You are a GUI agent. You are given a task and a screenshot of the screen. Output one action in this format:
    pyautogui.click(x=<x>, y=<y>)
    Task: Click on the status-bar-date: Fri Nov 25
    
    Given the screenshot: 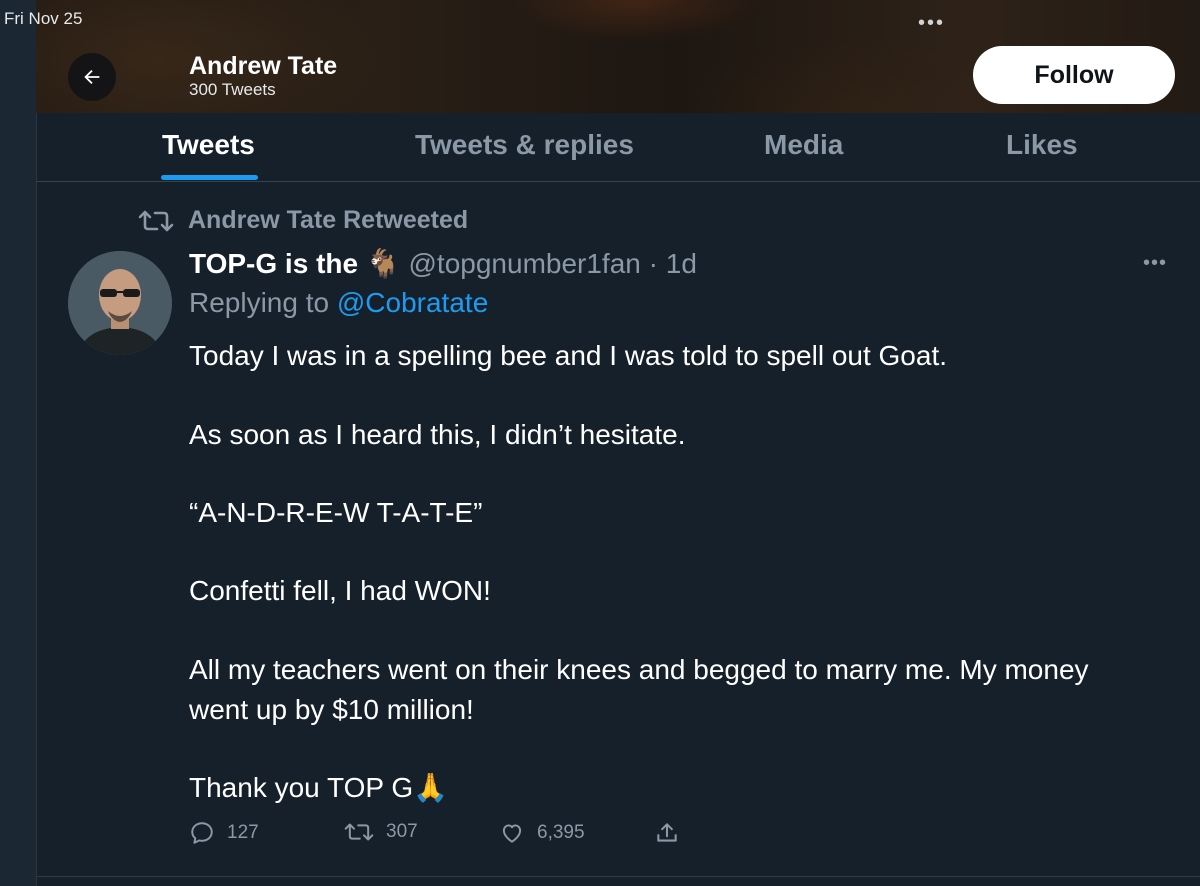 What is the action you would take?
    pyautogui.click(x=43, y=18)
    